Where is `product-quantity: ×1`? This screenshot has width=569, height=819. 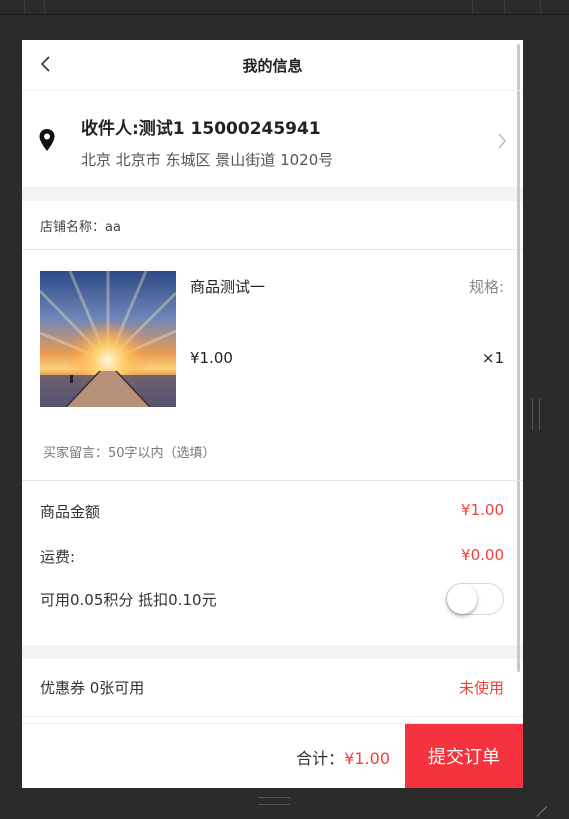
product-quantity: ×1 is located at coordinates (492, 358).